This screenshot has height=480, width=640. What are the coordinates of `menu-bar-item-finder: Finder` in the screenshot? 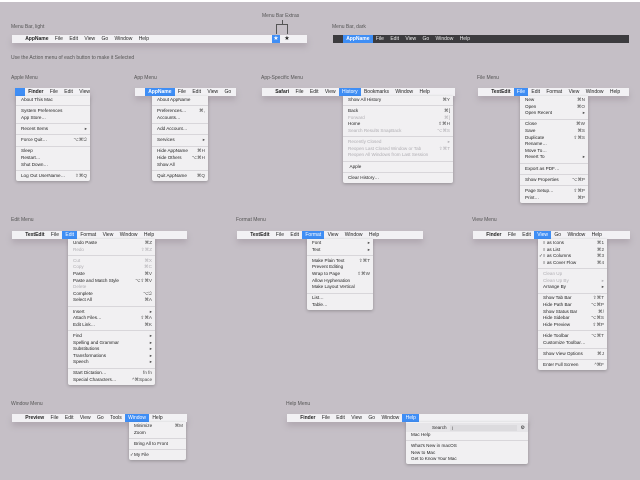 It's located at (36, 92).